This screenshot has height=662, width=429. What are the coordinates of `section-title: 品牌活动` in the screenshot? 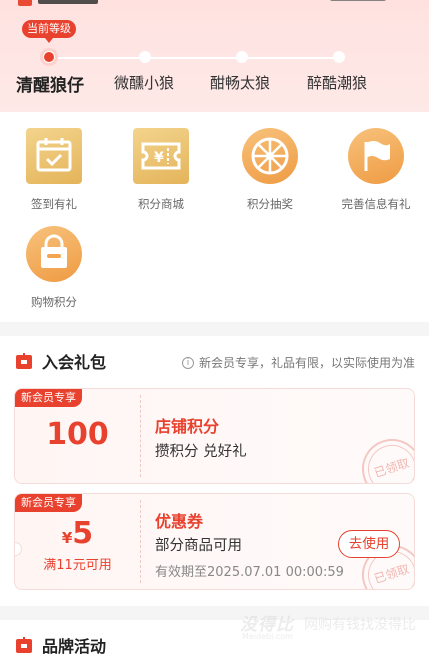 It's located at (74, 646).